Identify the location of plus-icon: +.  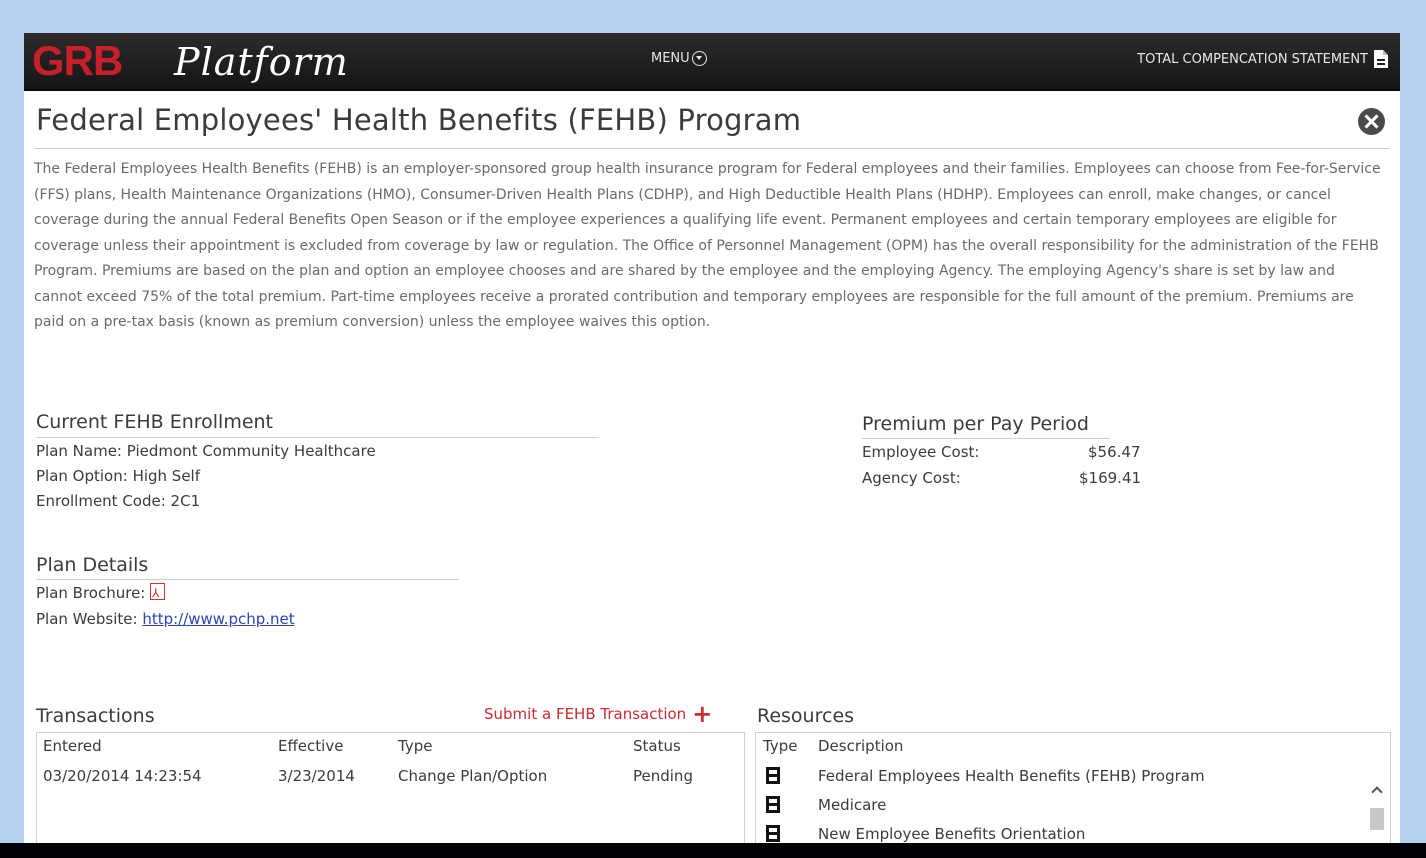
(702, 714).